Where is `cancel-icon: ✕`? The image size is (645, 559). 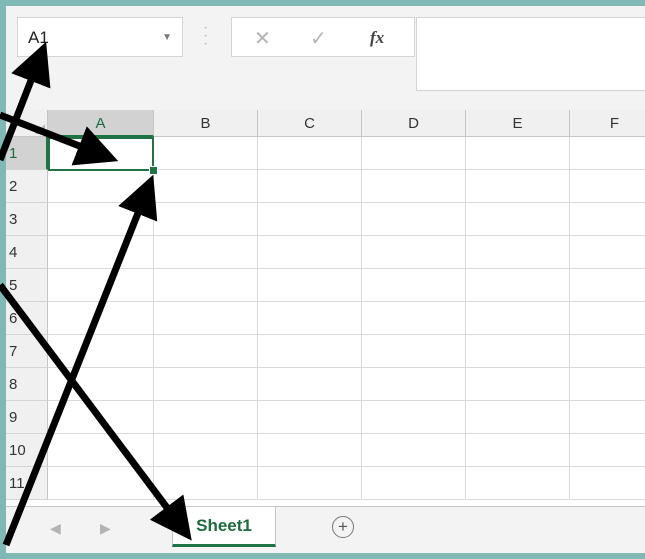
cancel-icon: ✕ is located at coordinates (262, 38).